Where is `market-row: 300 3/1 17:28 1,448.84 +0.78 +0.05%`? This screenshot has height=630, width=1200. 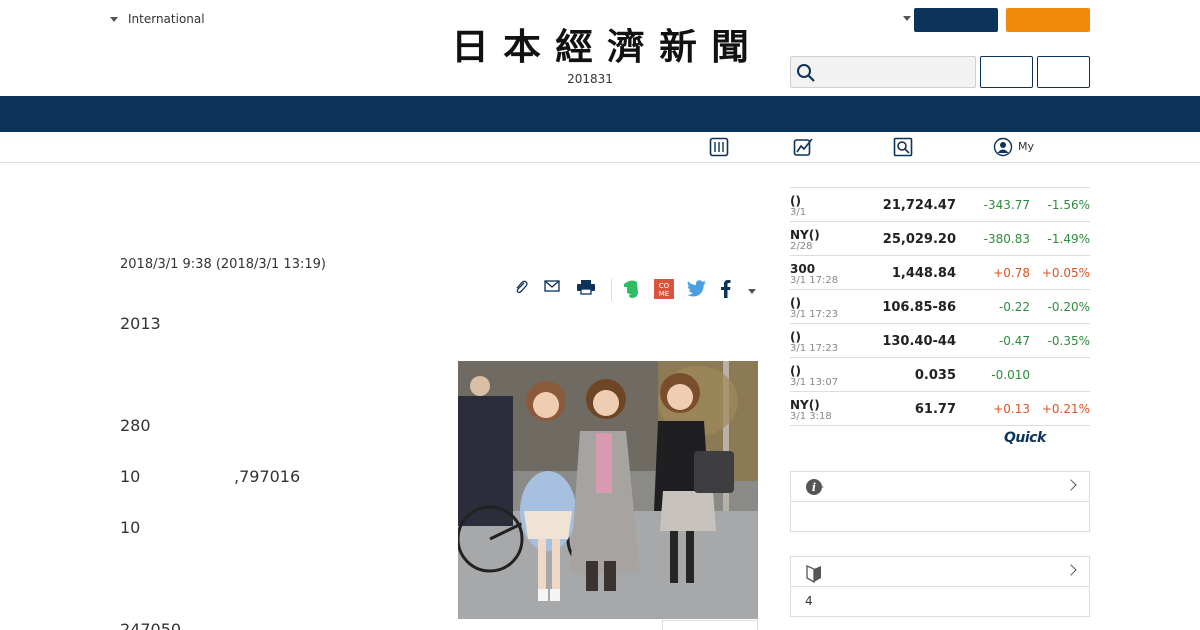
market-row: 300 3/1 17:28 1,448.84 +0.78 +0.05% is located at coordinates (940, 273).